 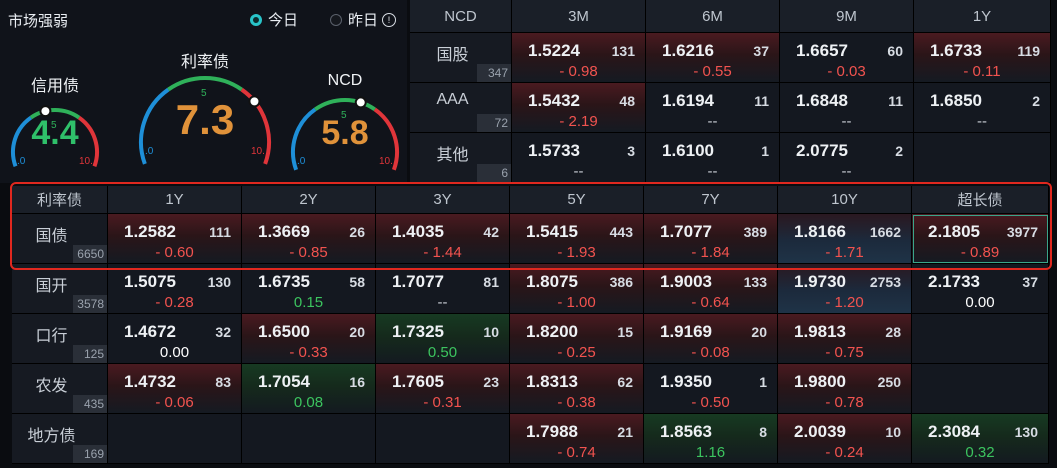 What do you see at coordinates (494, 73) in the screenshot?
I see `row-label-count: 347` at bounding box center [494, 73].